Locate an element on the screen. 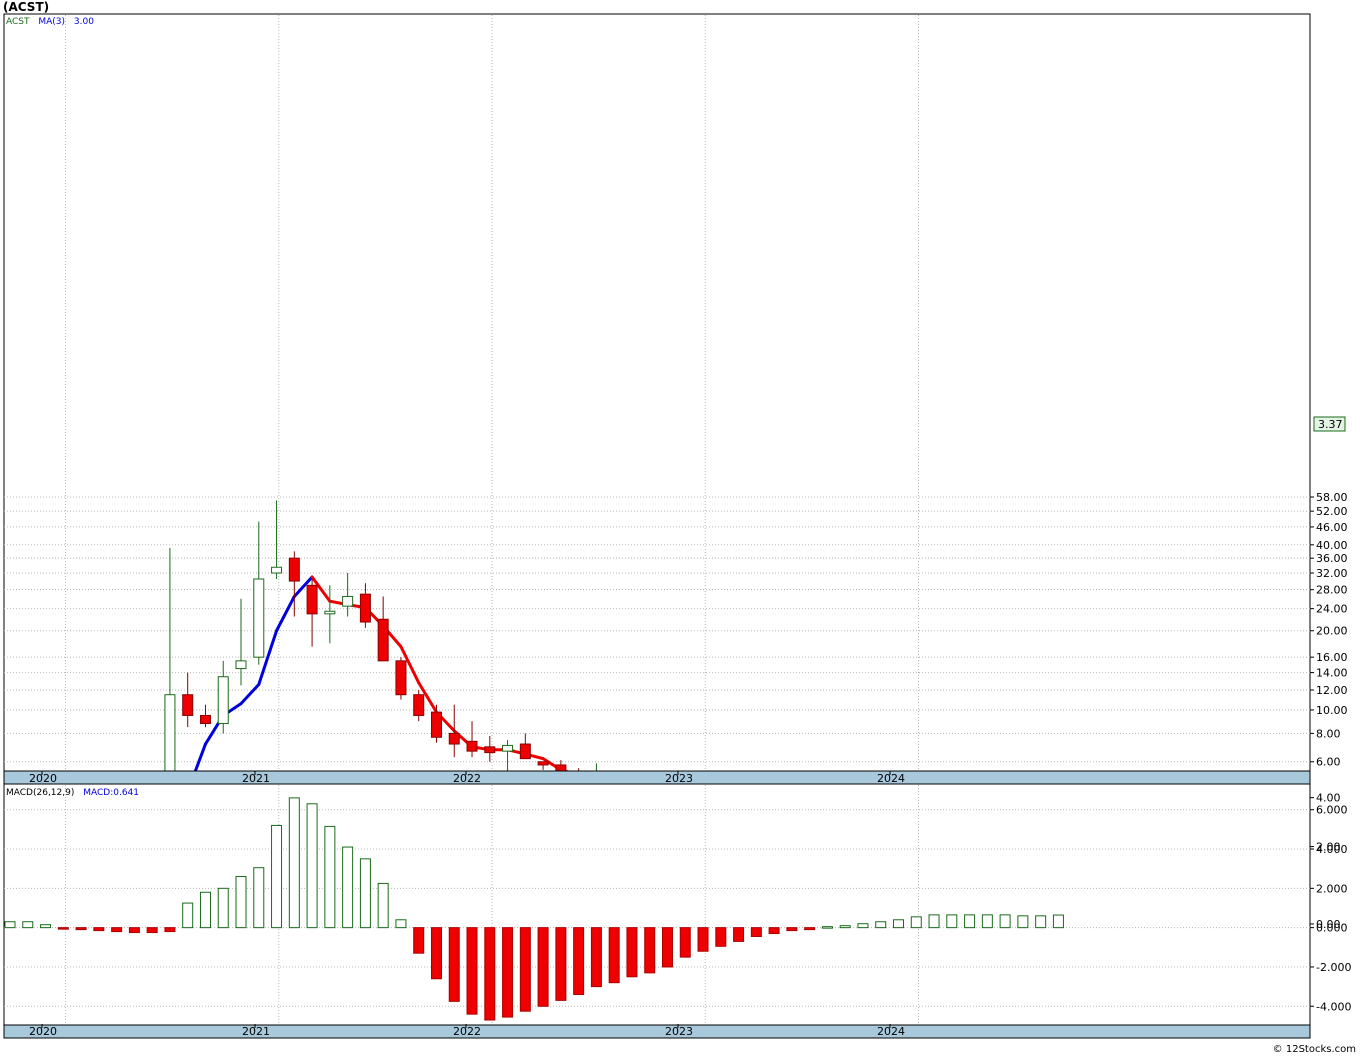 The width and height of the screenshot is (1360, 1056). legend-ma-value: 3.00 is located at coordinates (84, 22).